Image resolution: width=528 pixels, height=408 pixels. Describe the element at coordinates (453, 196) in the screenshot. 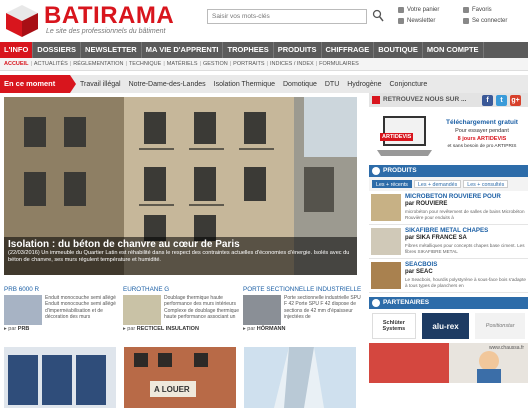

I see `product-name: MICROBETON ROUVIERE POUR` at that location.